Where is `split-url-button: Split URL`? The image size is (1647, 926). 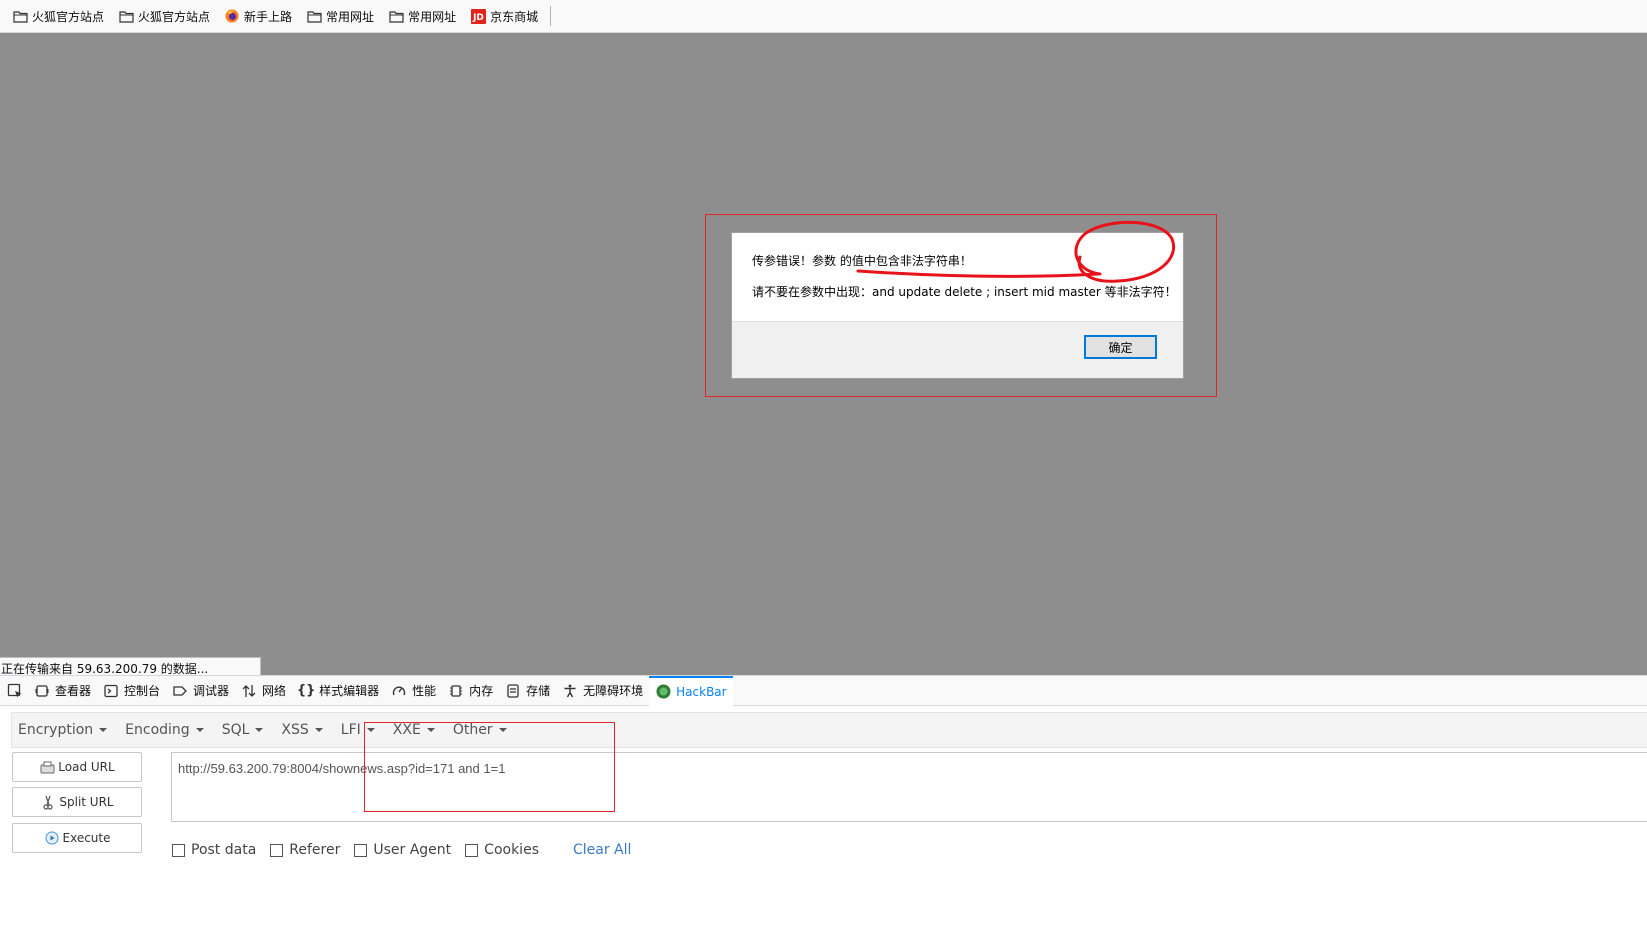
split-url-button: Split URL is located at coordinates (77, 802).